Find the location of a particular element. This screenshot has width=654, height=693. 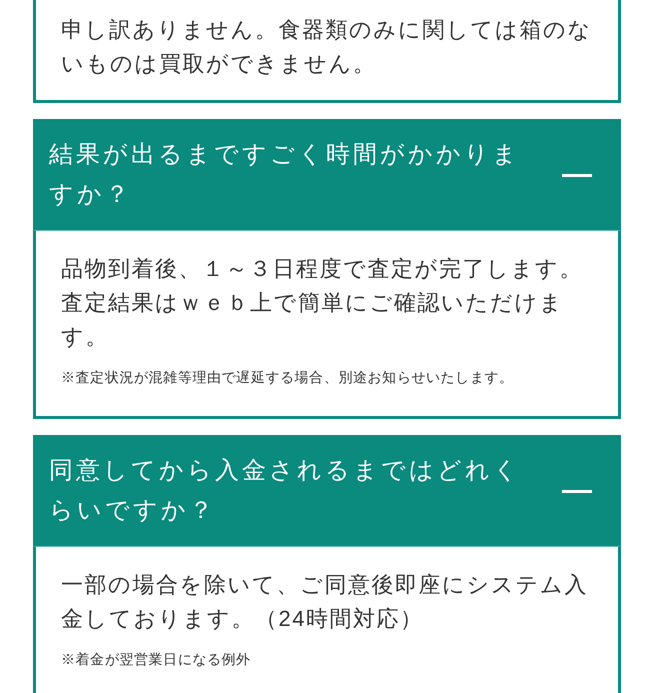

faq-question-button: 結果が出るまですごく時間がかかりますか？ is located at coordinates (327, 174).